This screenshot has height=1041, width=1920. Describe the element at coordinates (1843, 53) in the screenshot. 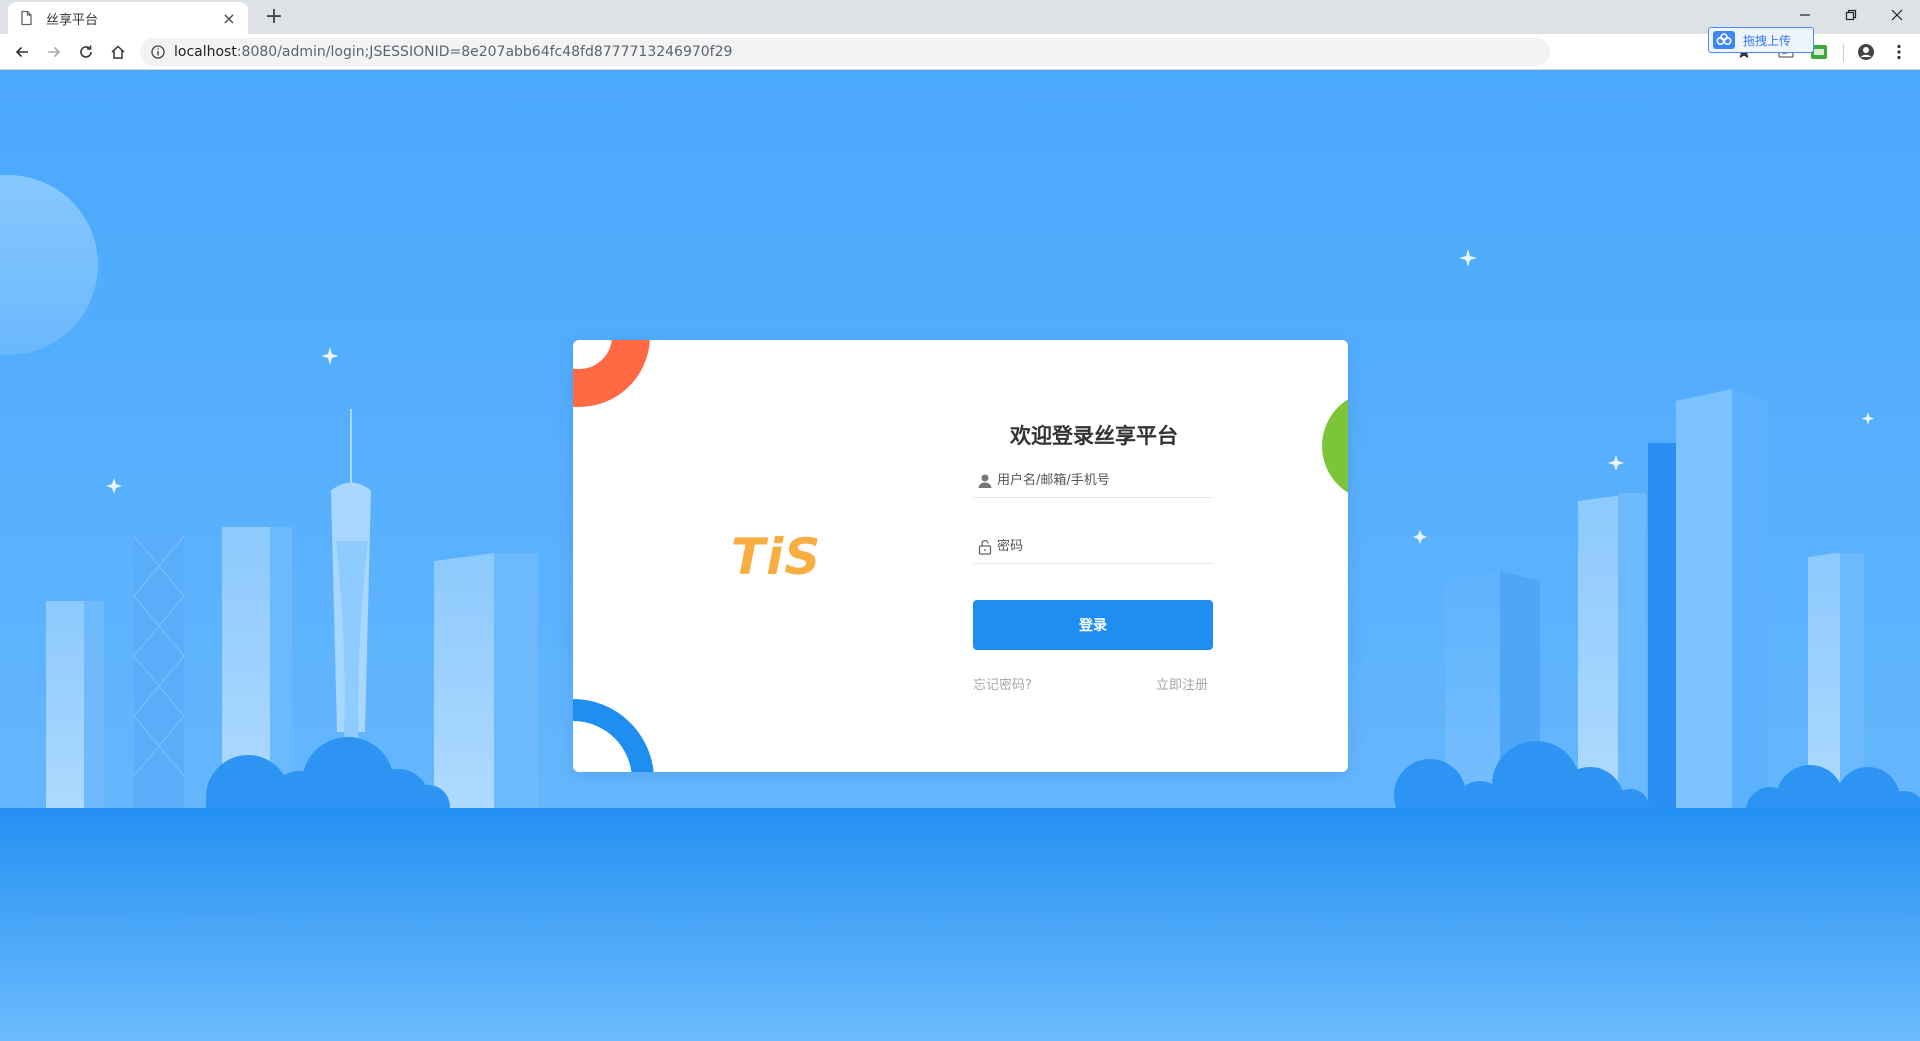

I see `toolbar-divider` at that location.